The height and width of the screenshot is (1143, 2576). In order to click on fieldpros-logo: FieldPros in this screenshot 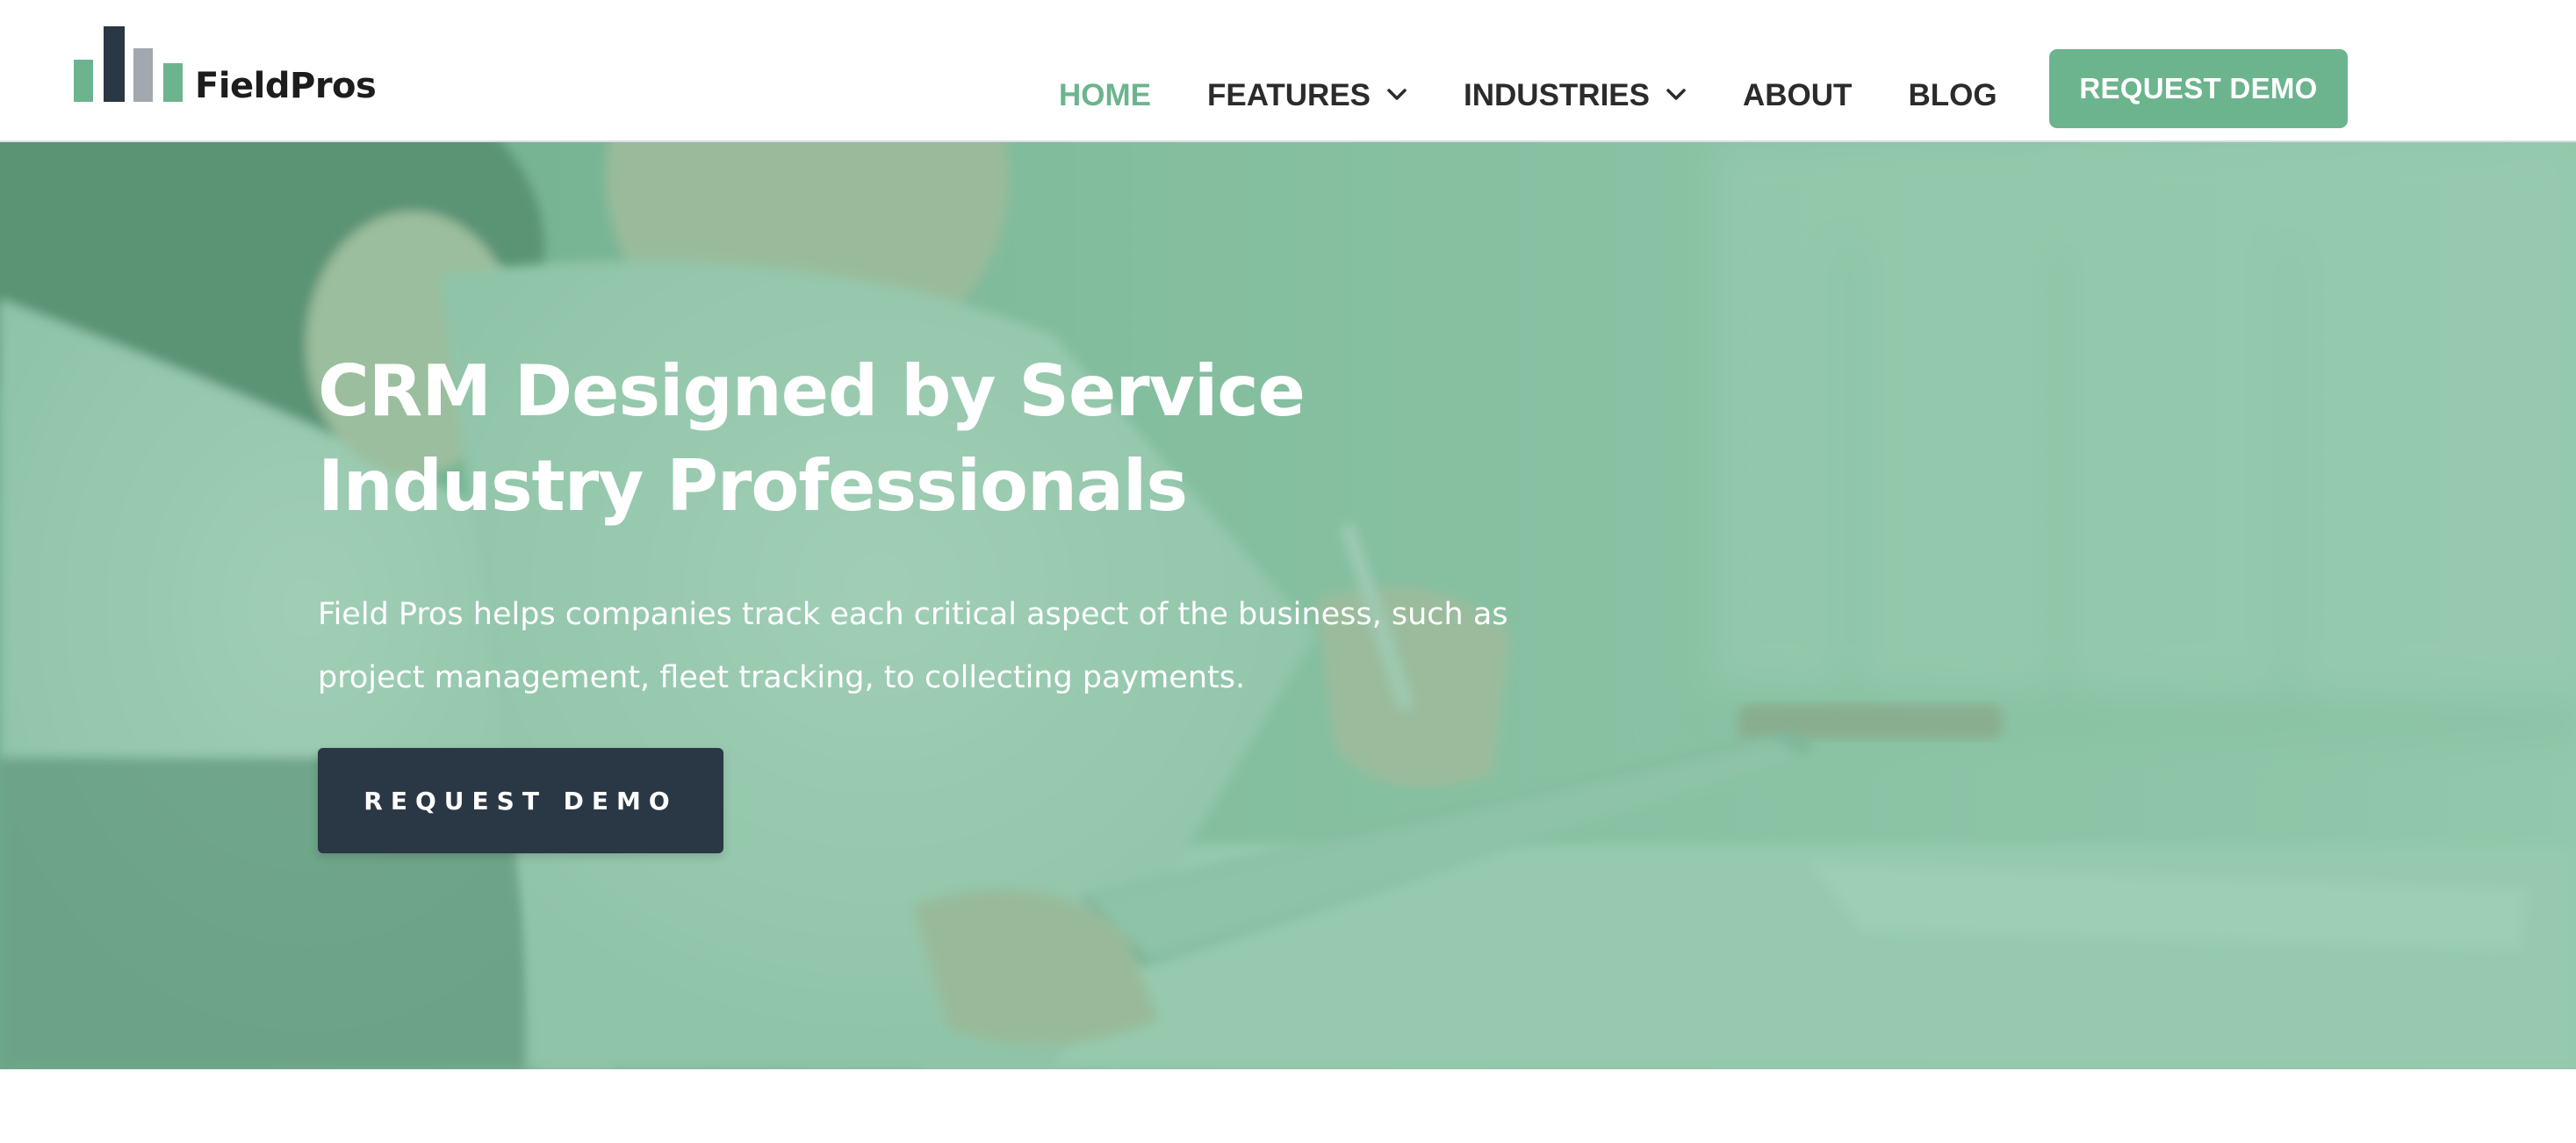, I will do `click(225, 66)`.